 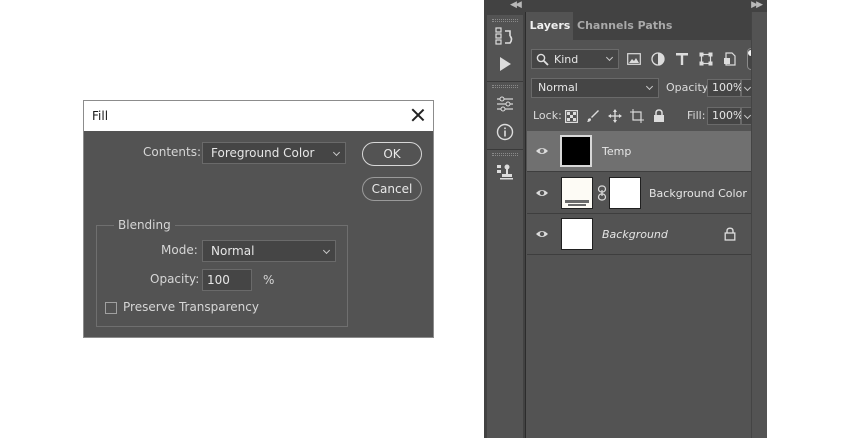 I want to click on lock-all-icon, so click(x=659, y=116).